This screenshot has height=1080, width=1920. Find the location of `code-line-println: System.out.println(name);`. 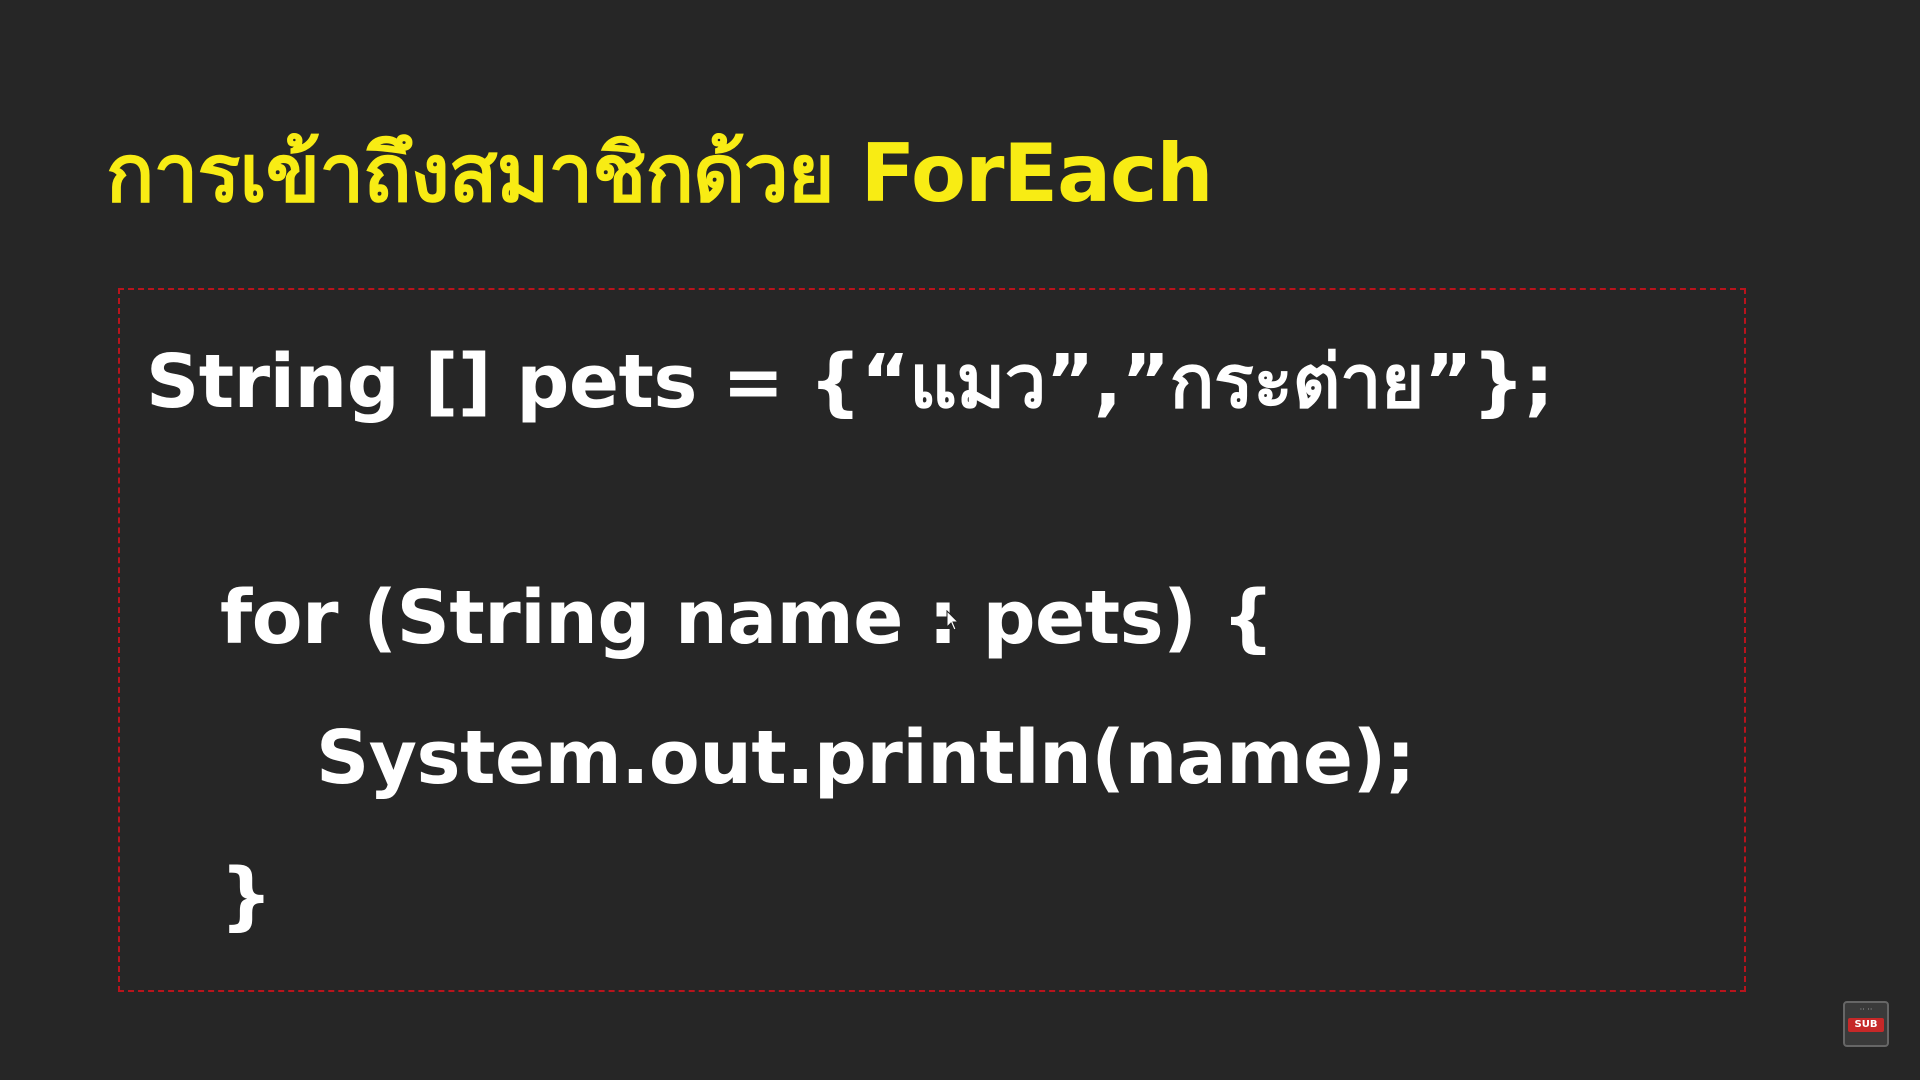

code-line-println: System.out.println(name); is located at coordinates (865, 758).